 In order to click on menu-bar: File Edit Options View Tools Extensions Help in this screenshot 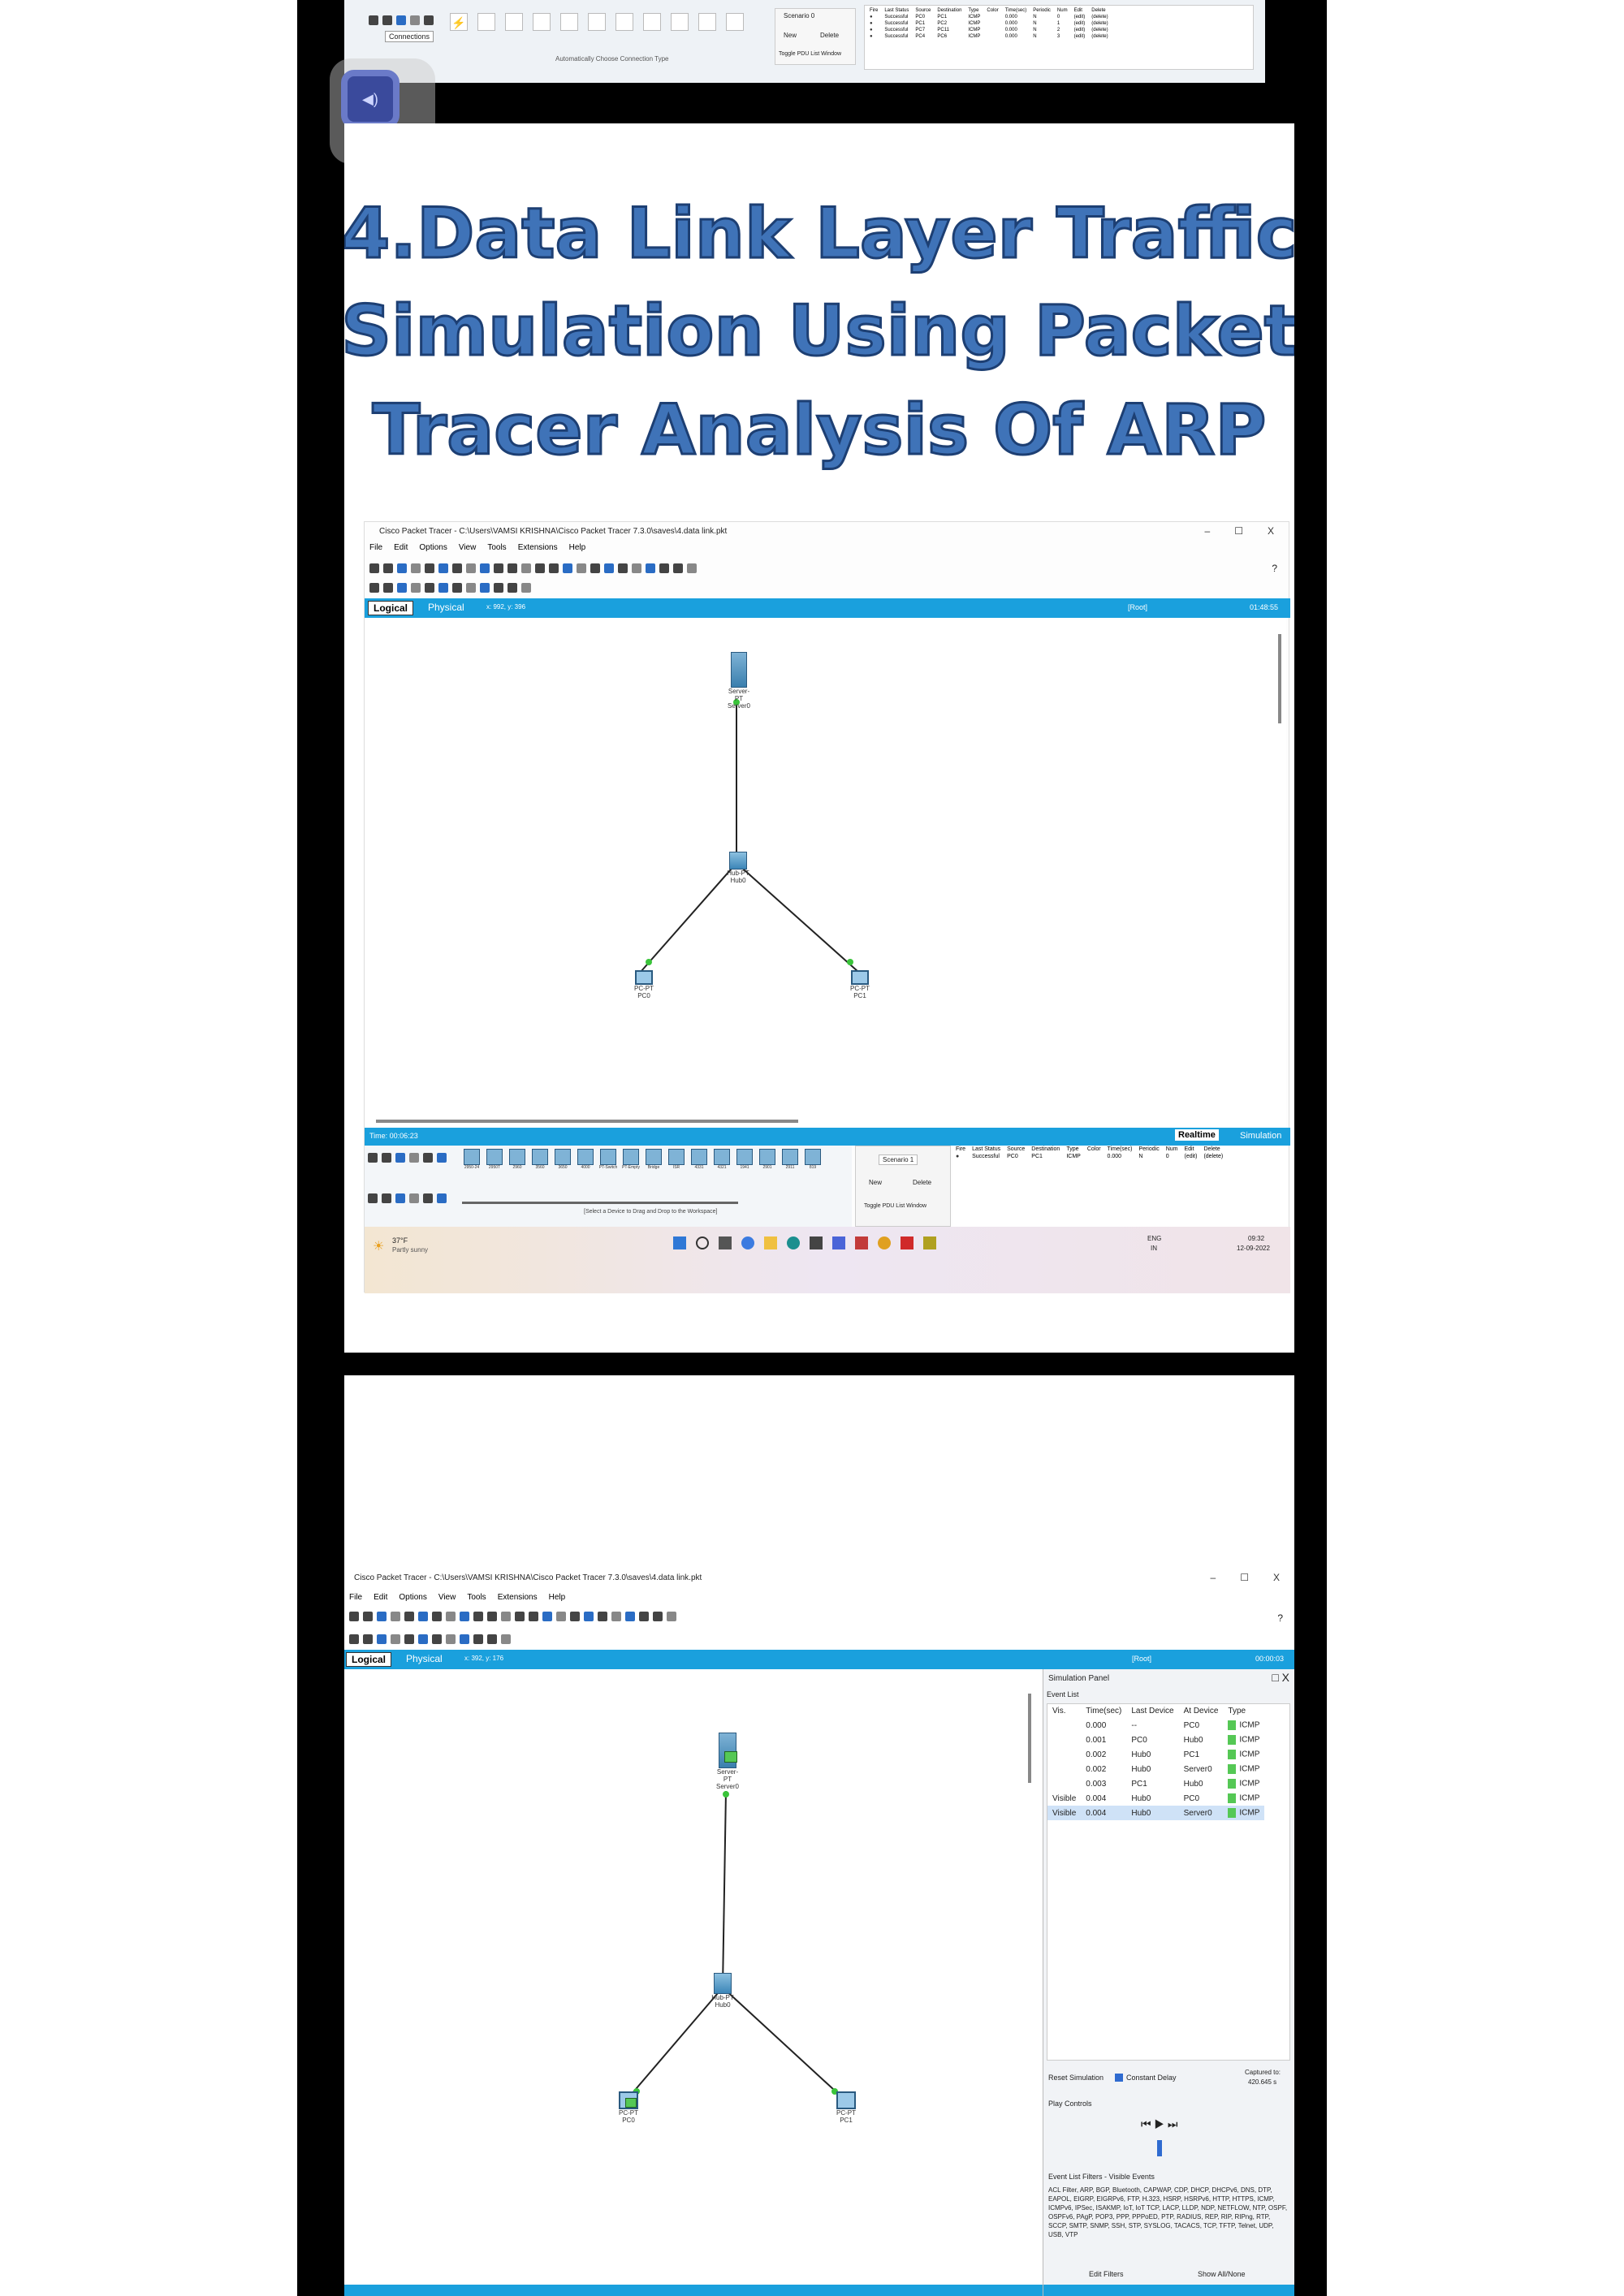, I will do `click(477, 547)`.